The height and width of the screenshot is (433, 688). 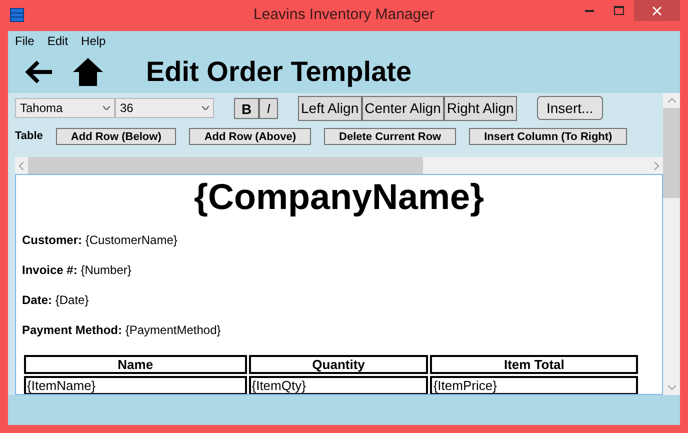 I want to click on company-heading: {CompanyName}, so click(x=339, y=197).